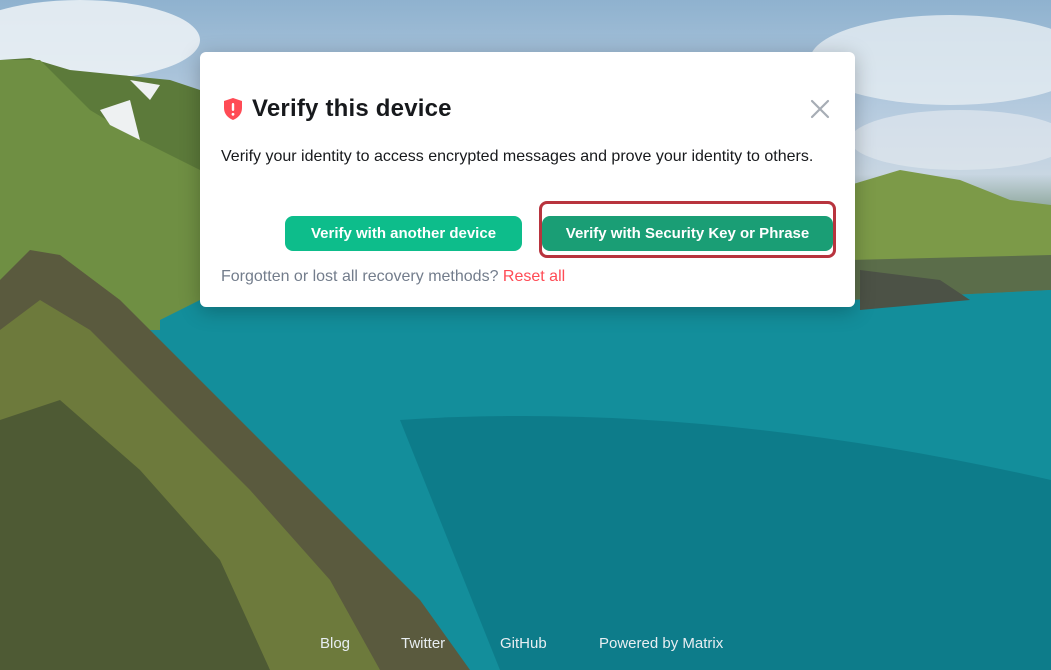 The image size is (1051, 670). I want to click on verify-another-device-button: Verify with another device, so click(403, 233).